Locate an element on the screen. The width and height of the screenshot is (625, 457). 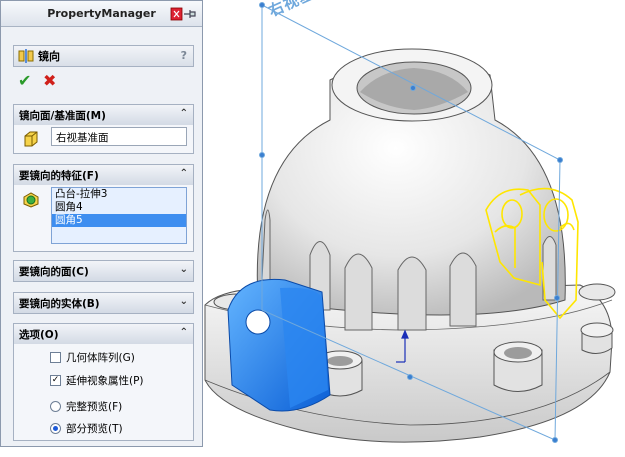
features-to-mirror-group: 要镜向的特征(F) ⌃ 凸台-拉伸3 圆角4 圆角5 is located at coordinates (103, 208).